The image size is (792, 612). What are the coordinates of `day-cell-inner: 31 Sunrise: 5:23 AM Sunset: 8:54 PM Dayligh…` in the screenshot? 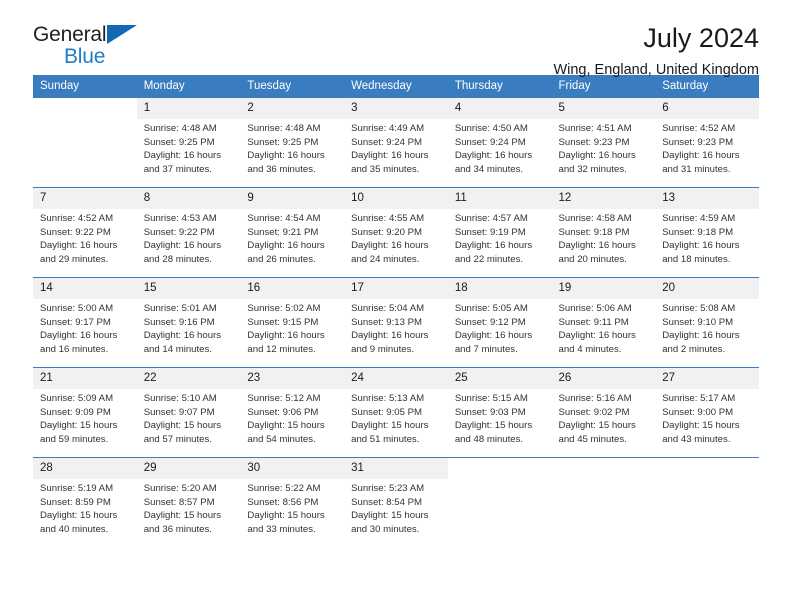 It's located at (396, 503).